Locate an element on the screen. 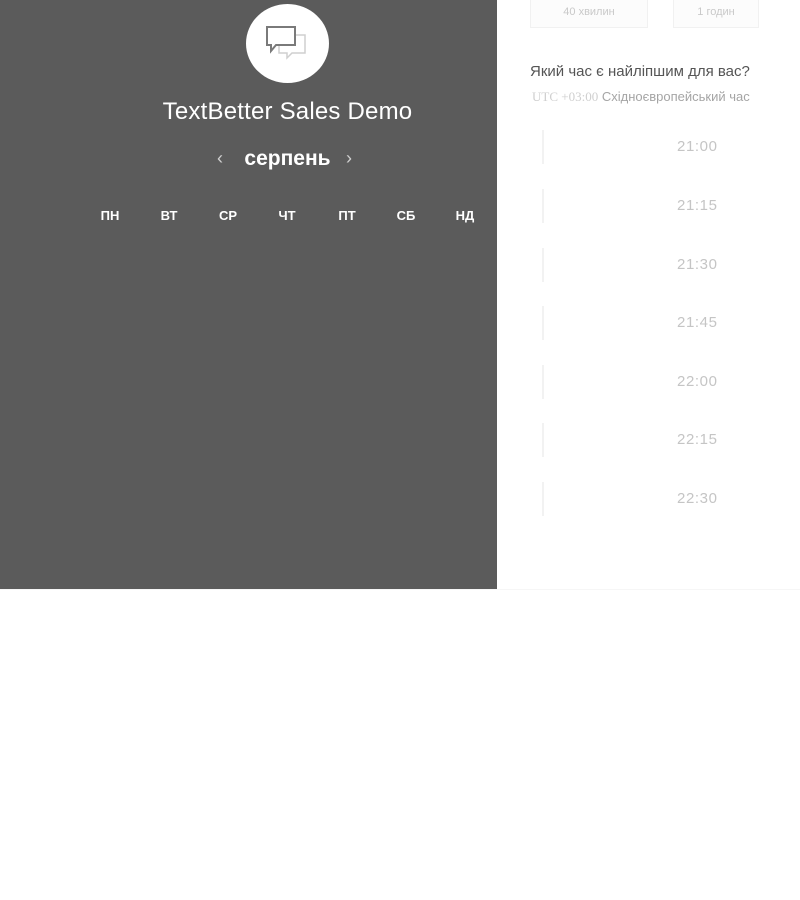 The height and width of the screenshot is (900, 800). time-question: Який час є найліпшим для вас? is located at coordinates (640, 71).